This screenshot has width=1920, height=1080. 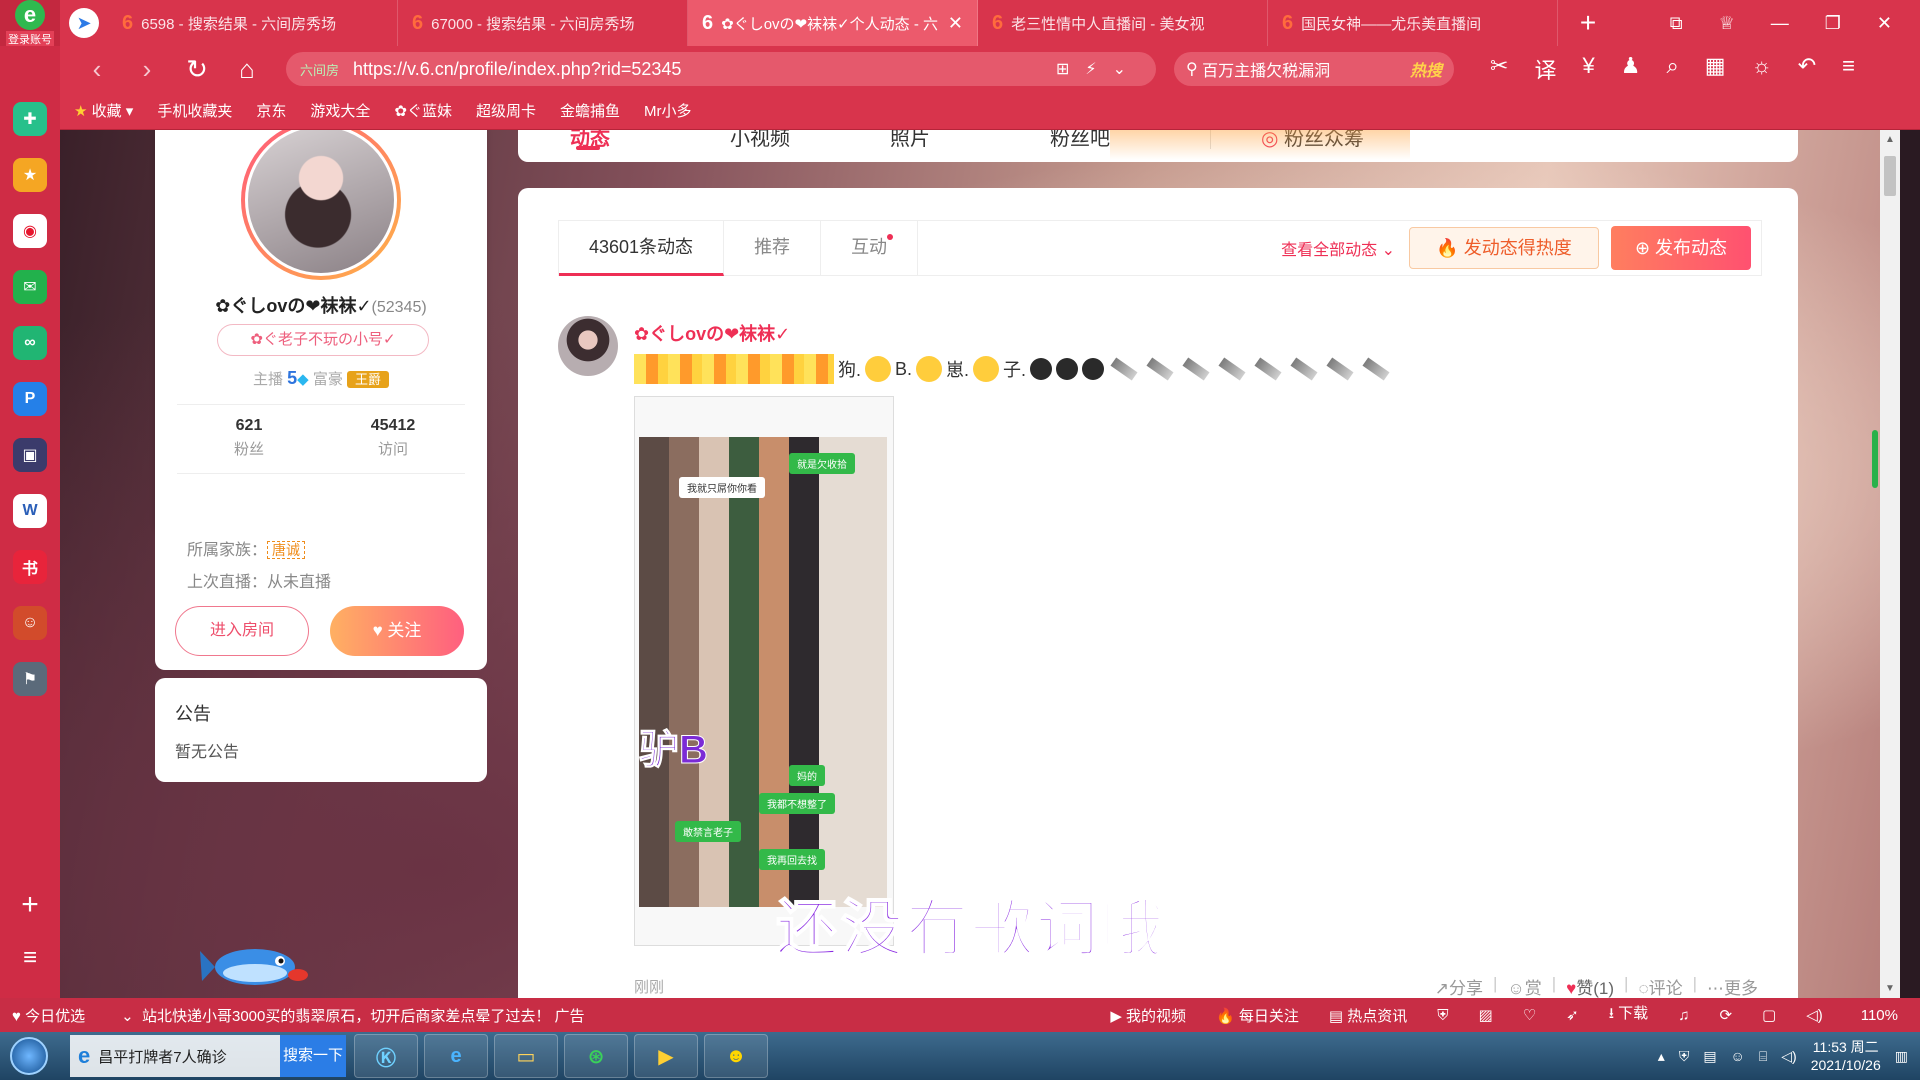 What do you see at coordinates (1130, 140) in the screenshot?
I see `tab-fan-bar: 粉丝吧` at bounding box center [1130, 140].